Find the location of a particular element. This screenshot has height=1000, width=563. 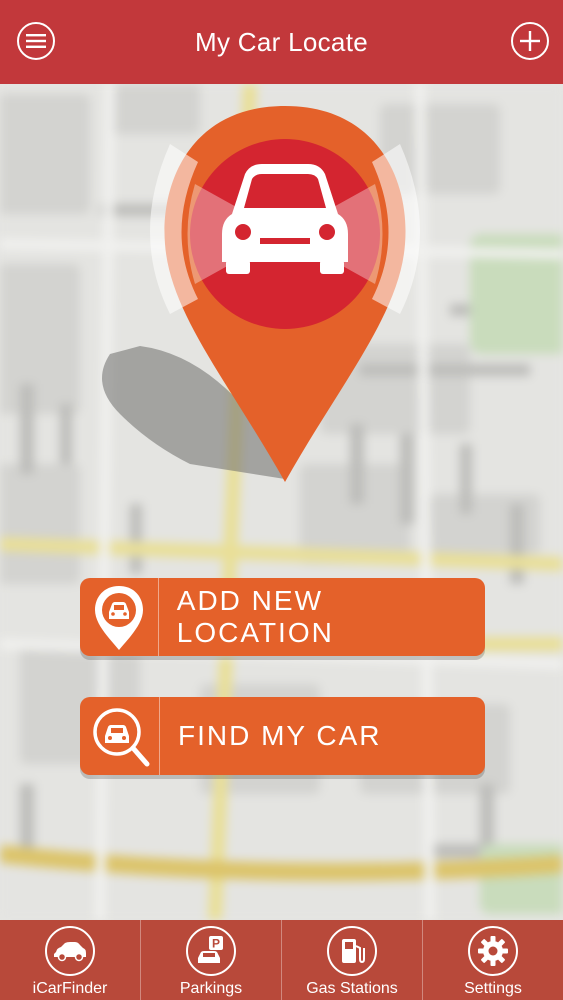

tab-icarfinder: iCarFinder is located at coordinates (70, 960).